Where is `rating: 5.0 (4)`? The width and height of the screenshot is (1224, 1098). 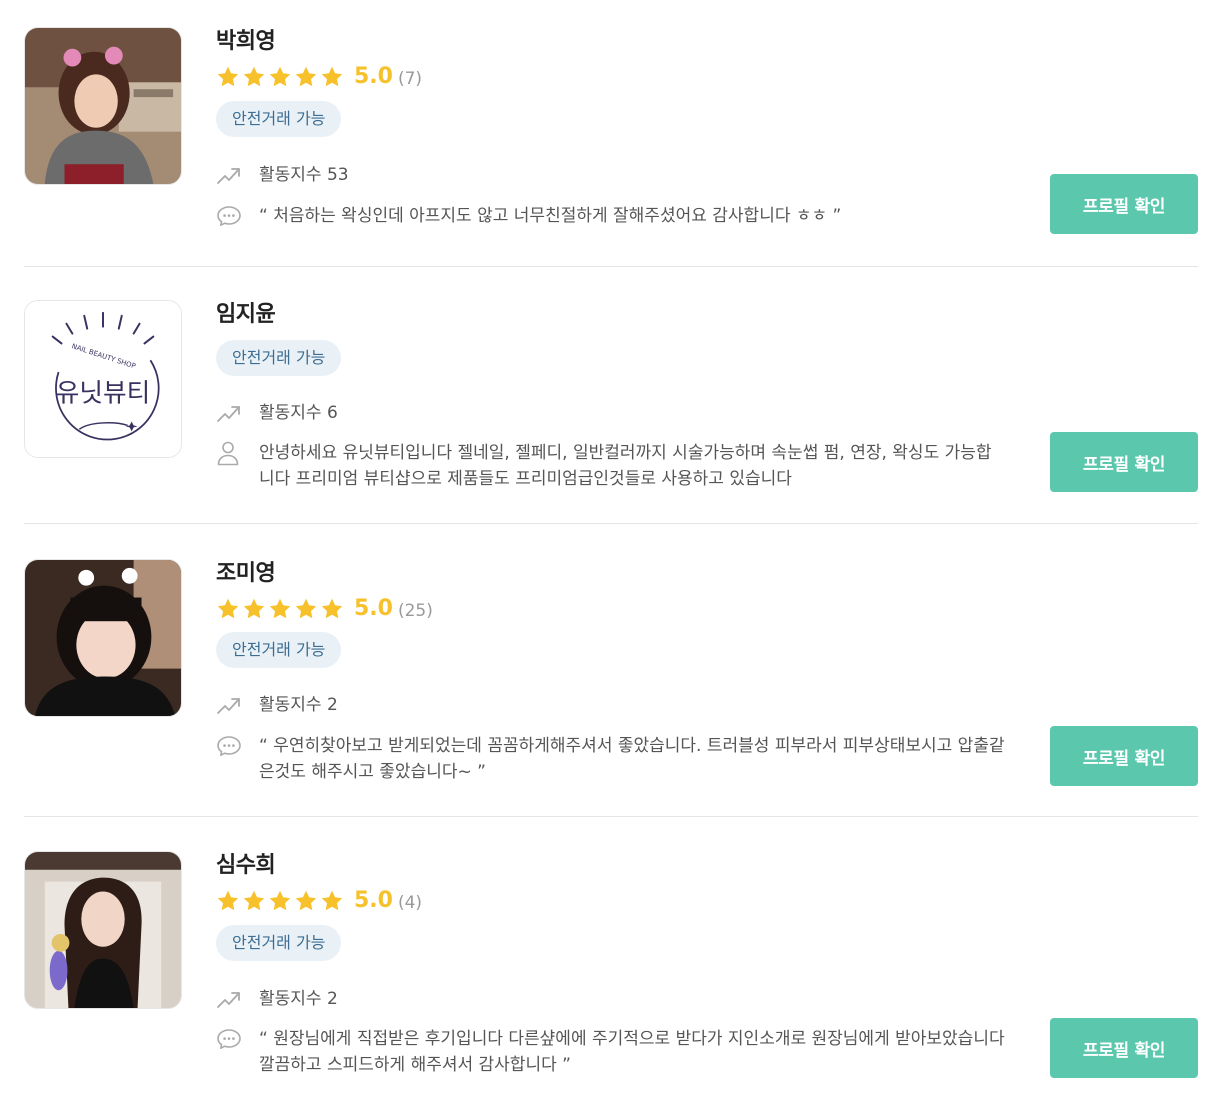 rating: 5.0 (4) is located at coordinates (319, 901).